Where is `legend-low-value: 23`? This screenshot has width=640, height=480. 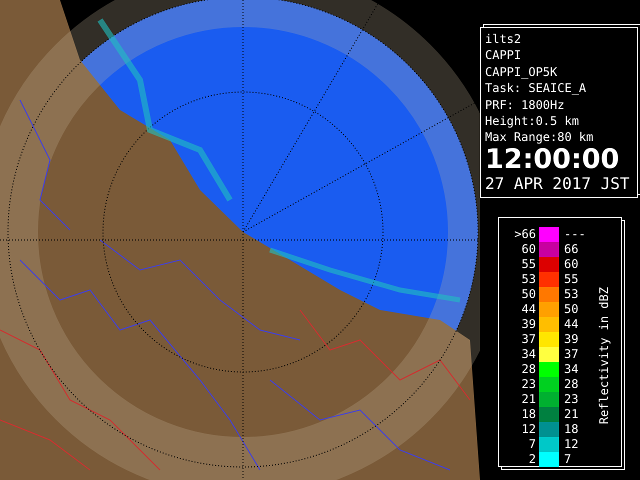
legend-low-value: 23 is located at coordinates (528, 384).